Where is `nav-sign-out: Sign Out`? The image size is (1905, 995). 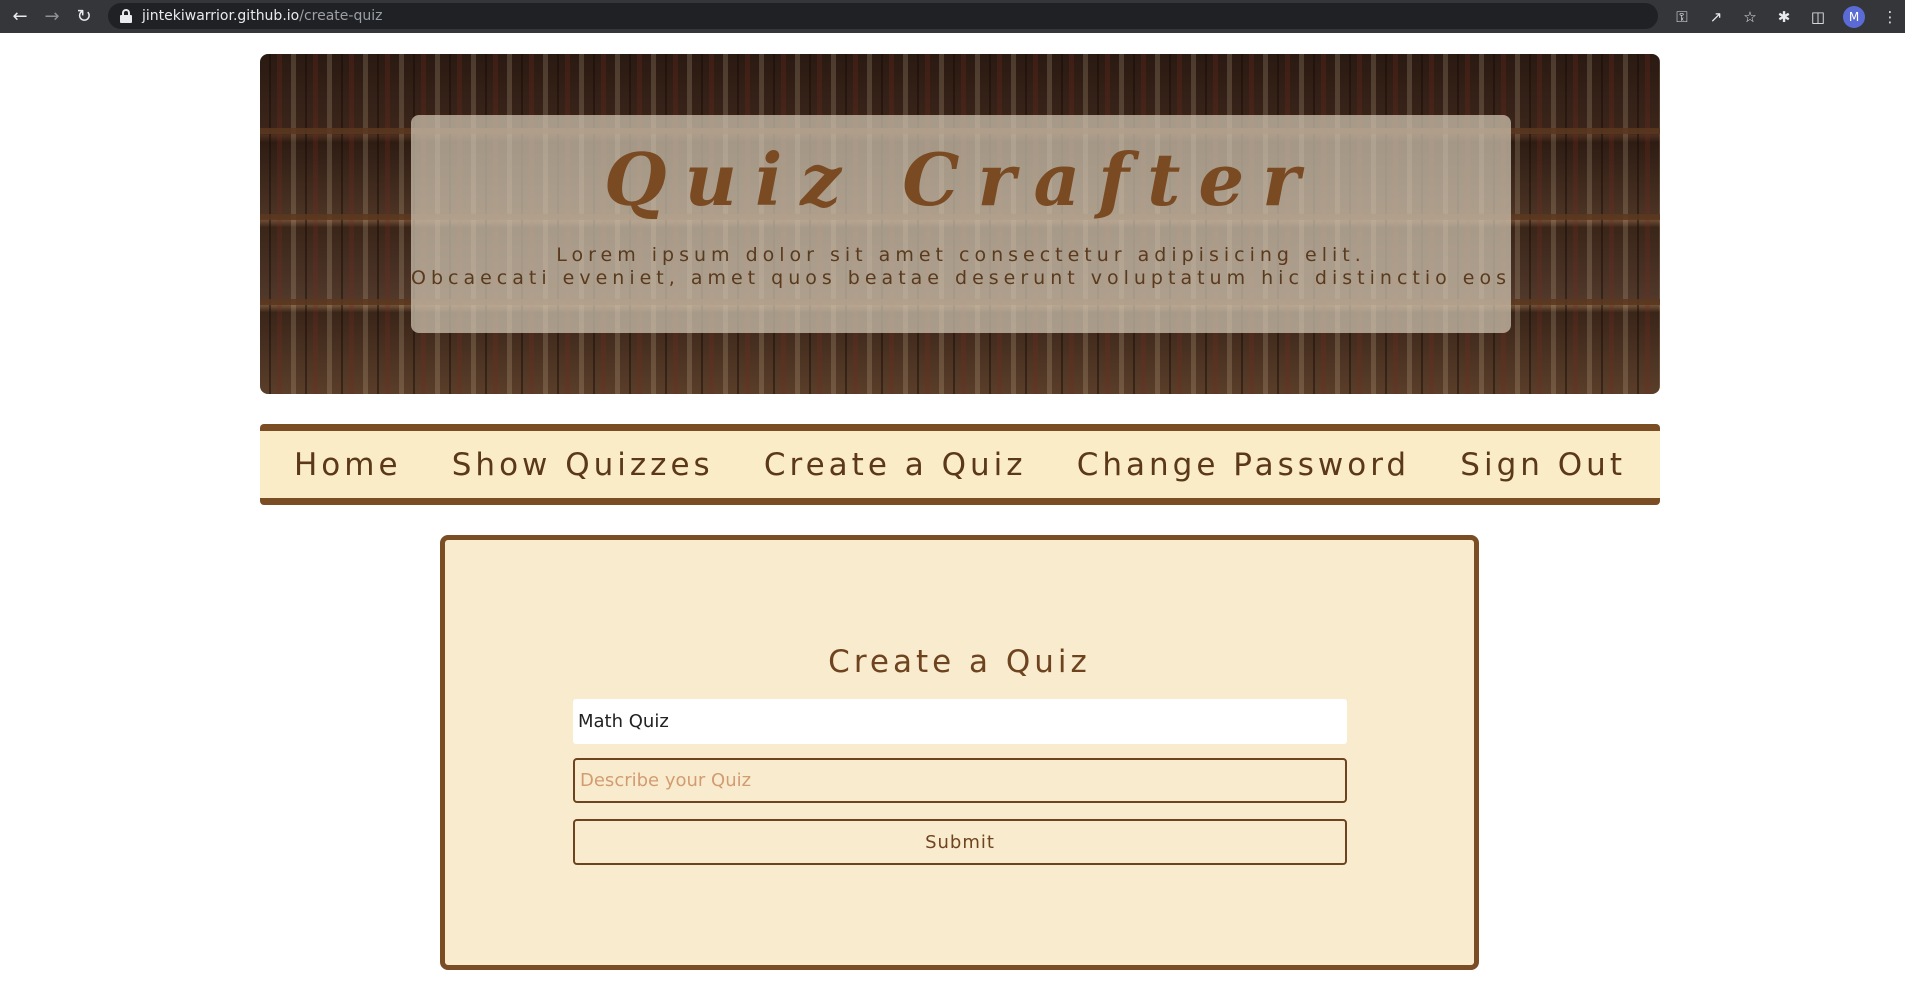
nav-sign-out: Sign Out is located at coordinates (1543, 465).